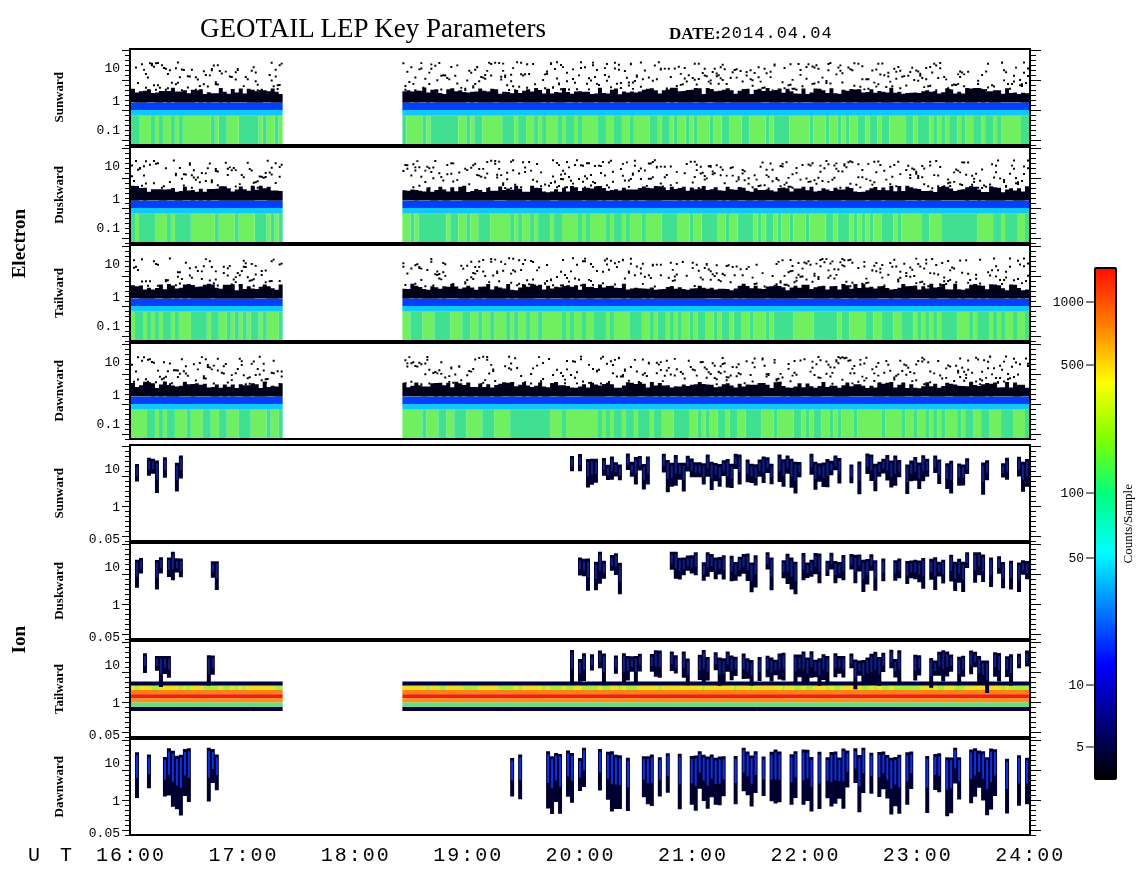 This screenshot has height=880, width=1142. Describe the element at coordinates (1076, 685) in the screenshot. I see `colorbar-tick-label: 10` at that location.